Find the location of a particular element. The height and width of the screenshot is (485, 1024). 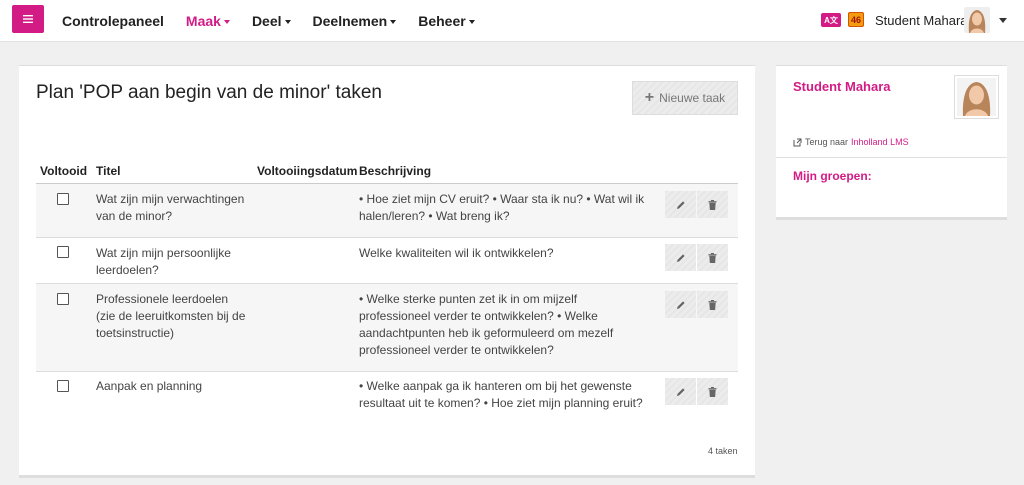

nav-item-label: Controlepaneel is located at coordinates (113, 21).